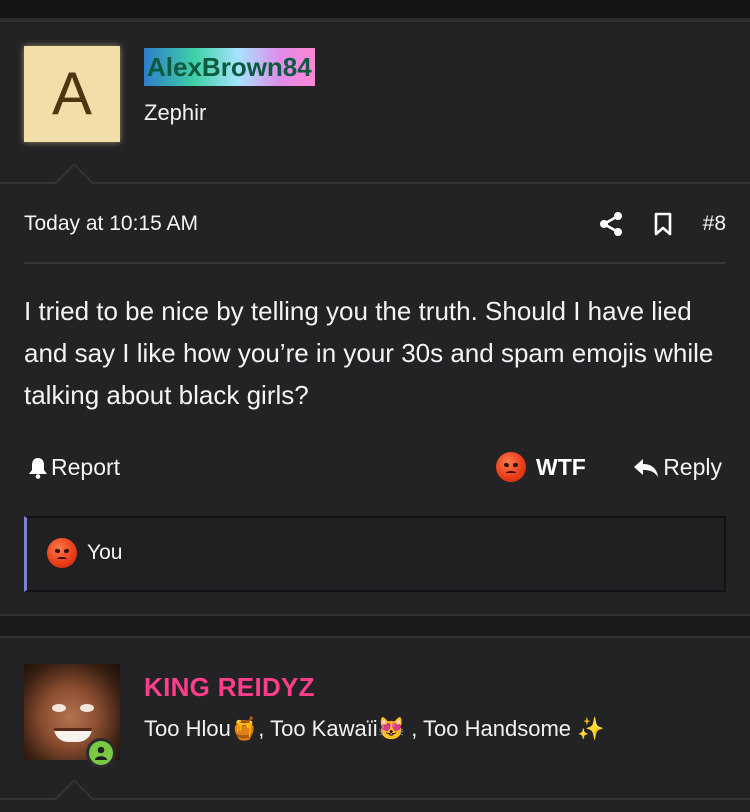 The width and height of the screenshot is (750, 812). I want to click on bell-icon, so click(38, 468).